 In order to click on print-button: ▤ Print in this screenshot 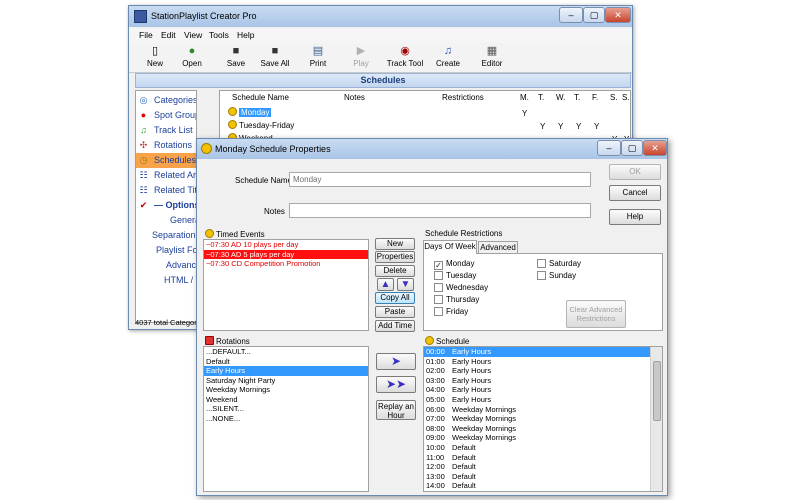, I will do `click(318, 56)`.